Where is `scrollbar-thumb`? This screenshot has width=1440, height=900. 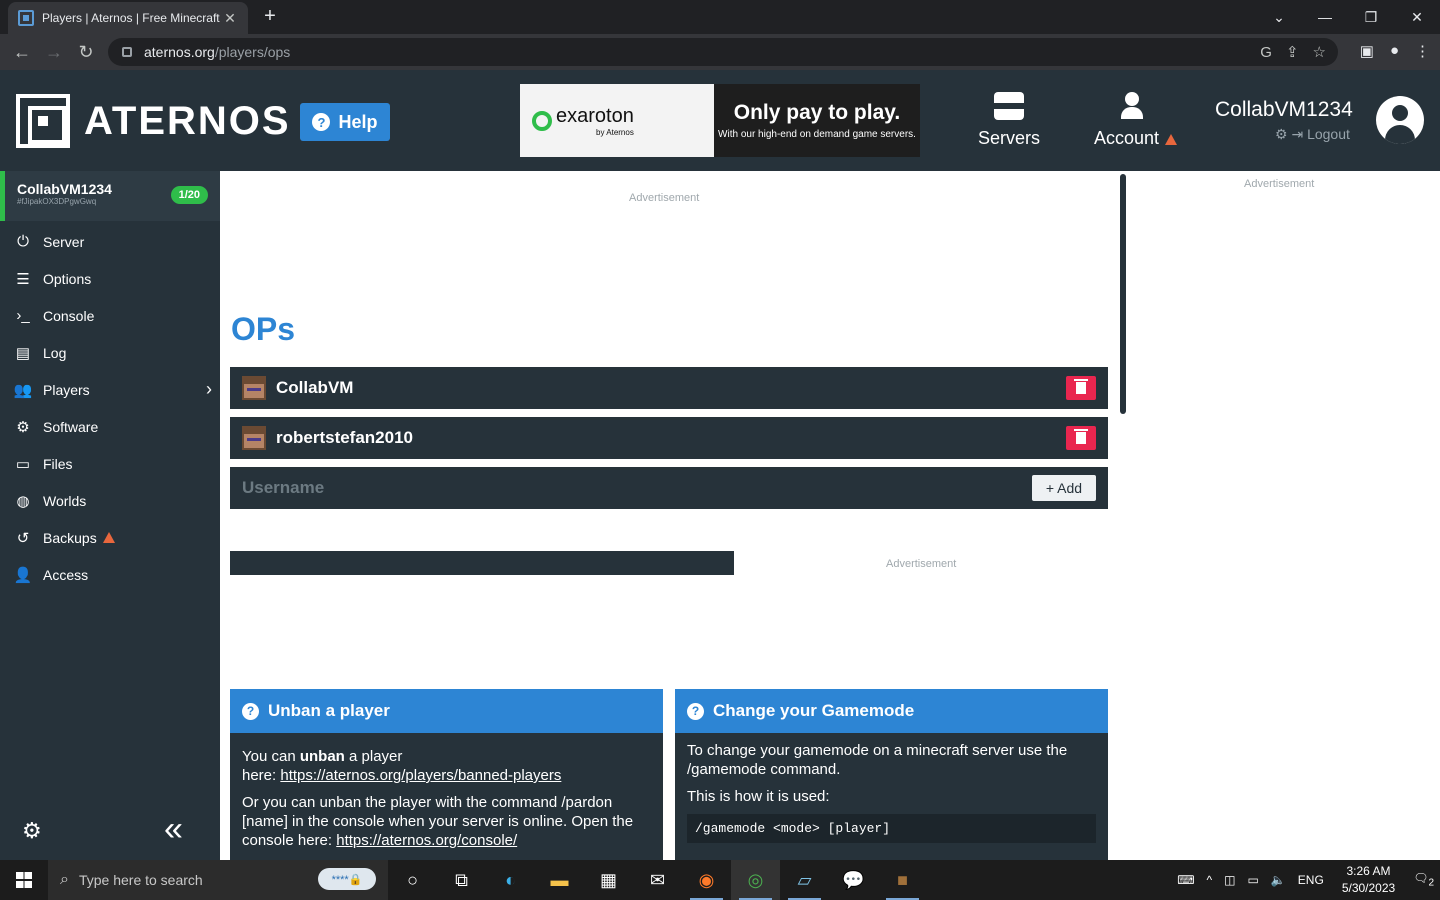 scrollbar-thumb is located at coordinates (1123, 294).